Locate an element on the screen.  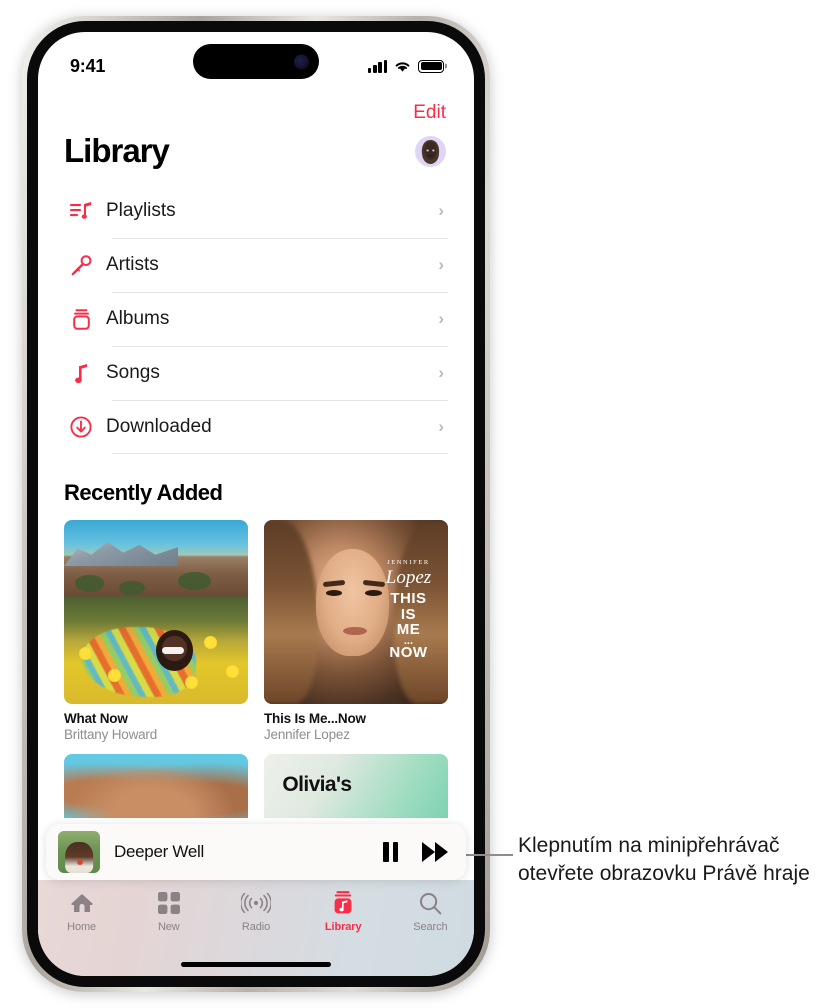
mini-player: Deeper Well is located at coordinates (256, 852).